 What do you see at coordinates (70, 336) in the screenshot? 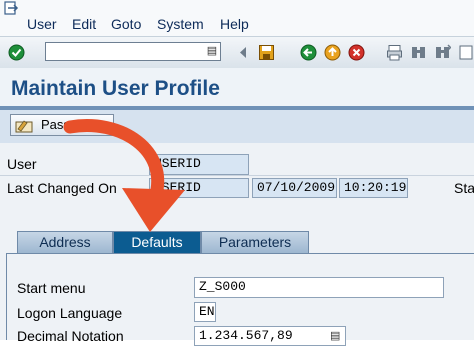
I see `decimal-notation-label: Decimal Notation` at bounding box center [70, 336].